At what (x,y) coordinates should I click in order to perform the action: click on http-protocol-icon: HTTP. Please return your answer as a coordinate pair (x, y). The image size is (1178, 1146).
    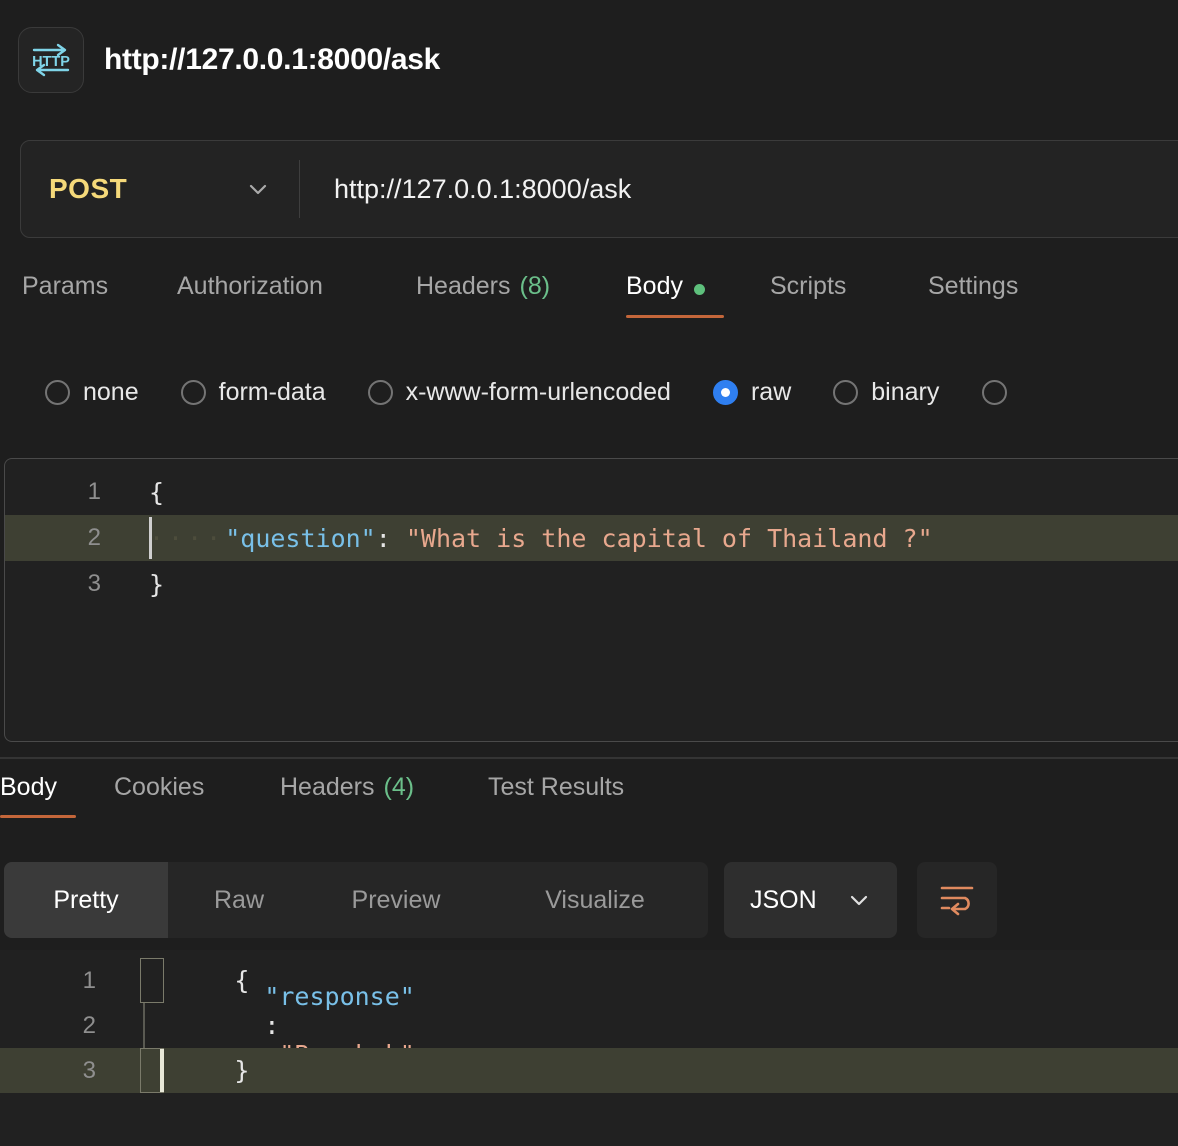
    Looking at the image, I should click on (51, 60).